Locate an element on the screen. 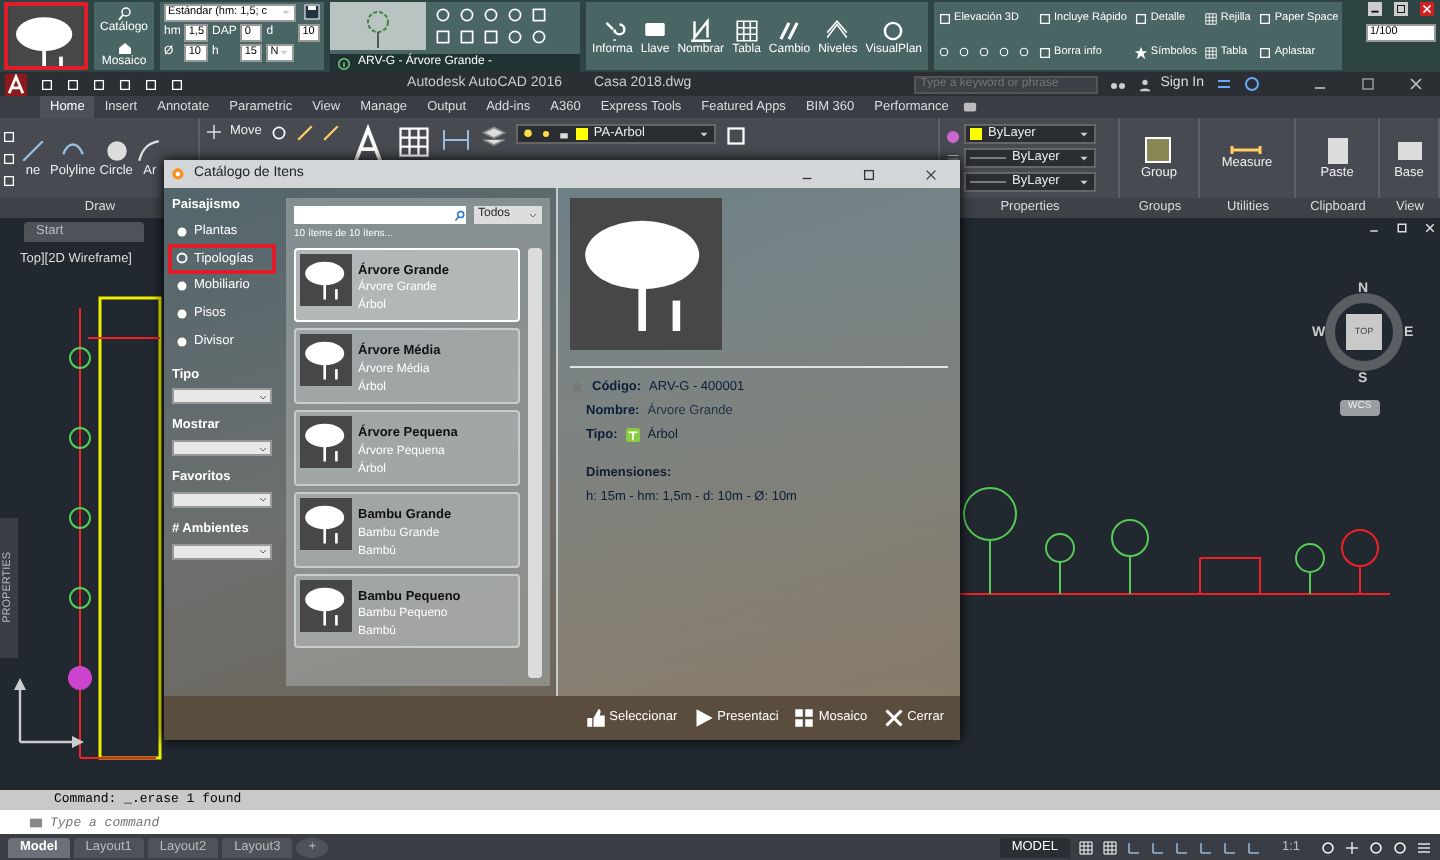  minimize-icon is located at coordinates (1375, 9).